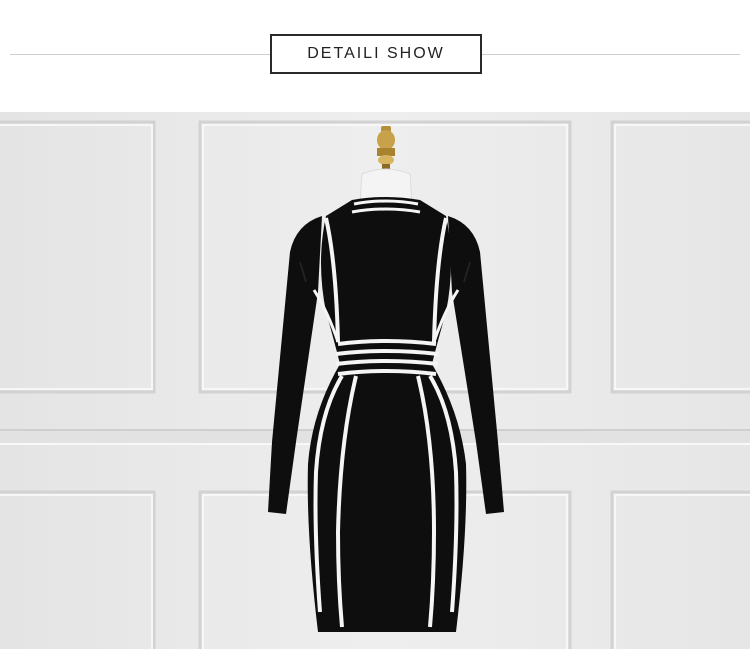  Describe the element at coordinates (140, 54) in the screenshot. I see `header-rule-left` at that location.